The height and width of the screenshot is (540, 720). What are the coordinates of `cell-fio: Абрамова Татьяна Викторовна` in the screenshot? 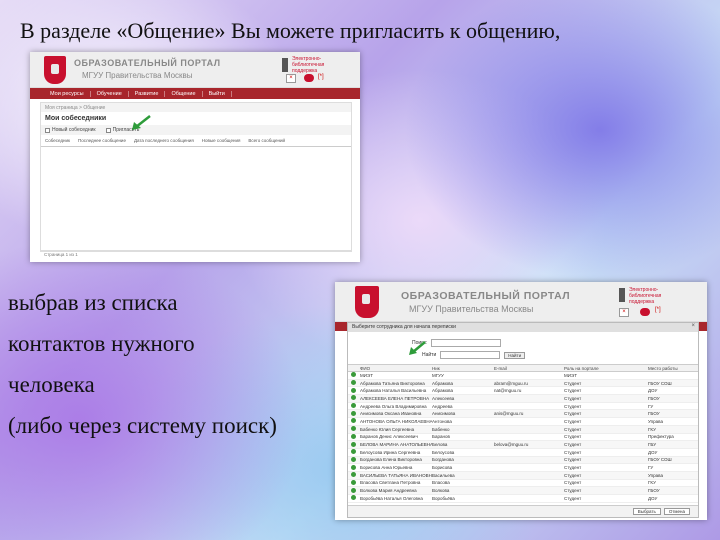 It's located at (392, 383).